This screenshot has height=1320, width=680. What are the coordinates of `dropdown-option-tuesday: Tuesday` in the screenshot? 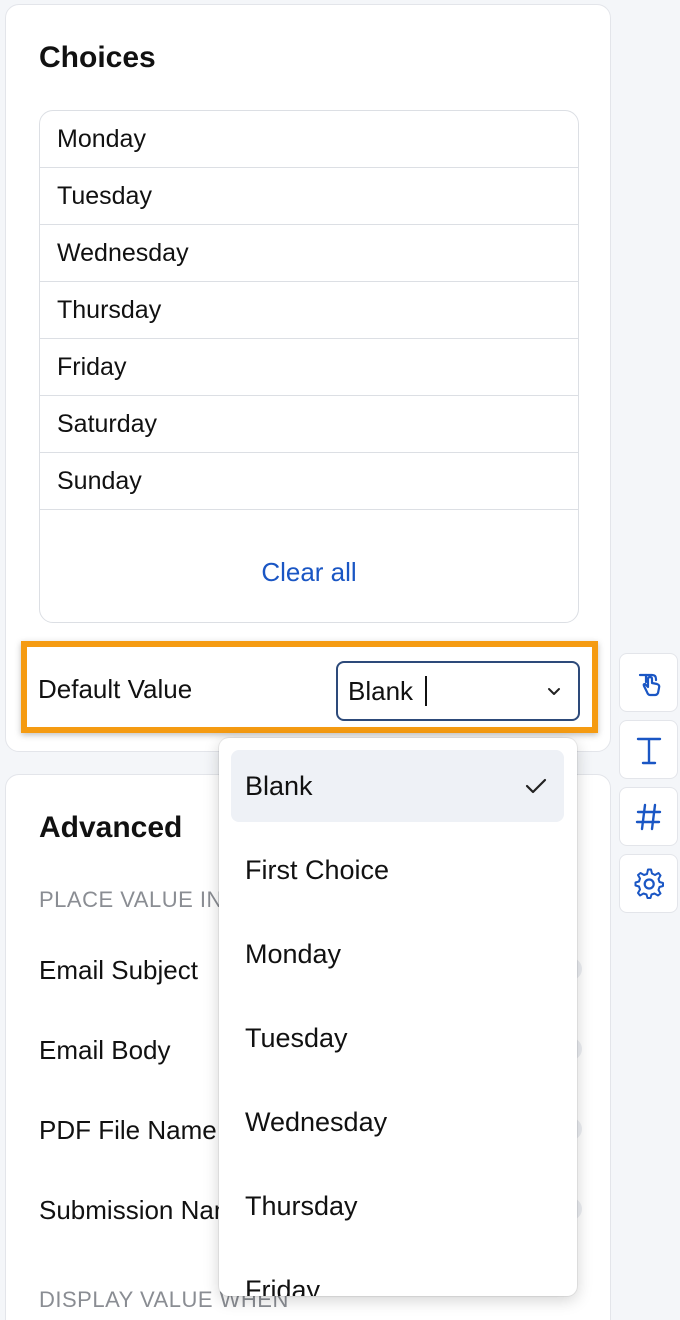 It's located at (397, 1038).